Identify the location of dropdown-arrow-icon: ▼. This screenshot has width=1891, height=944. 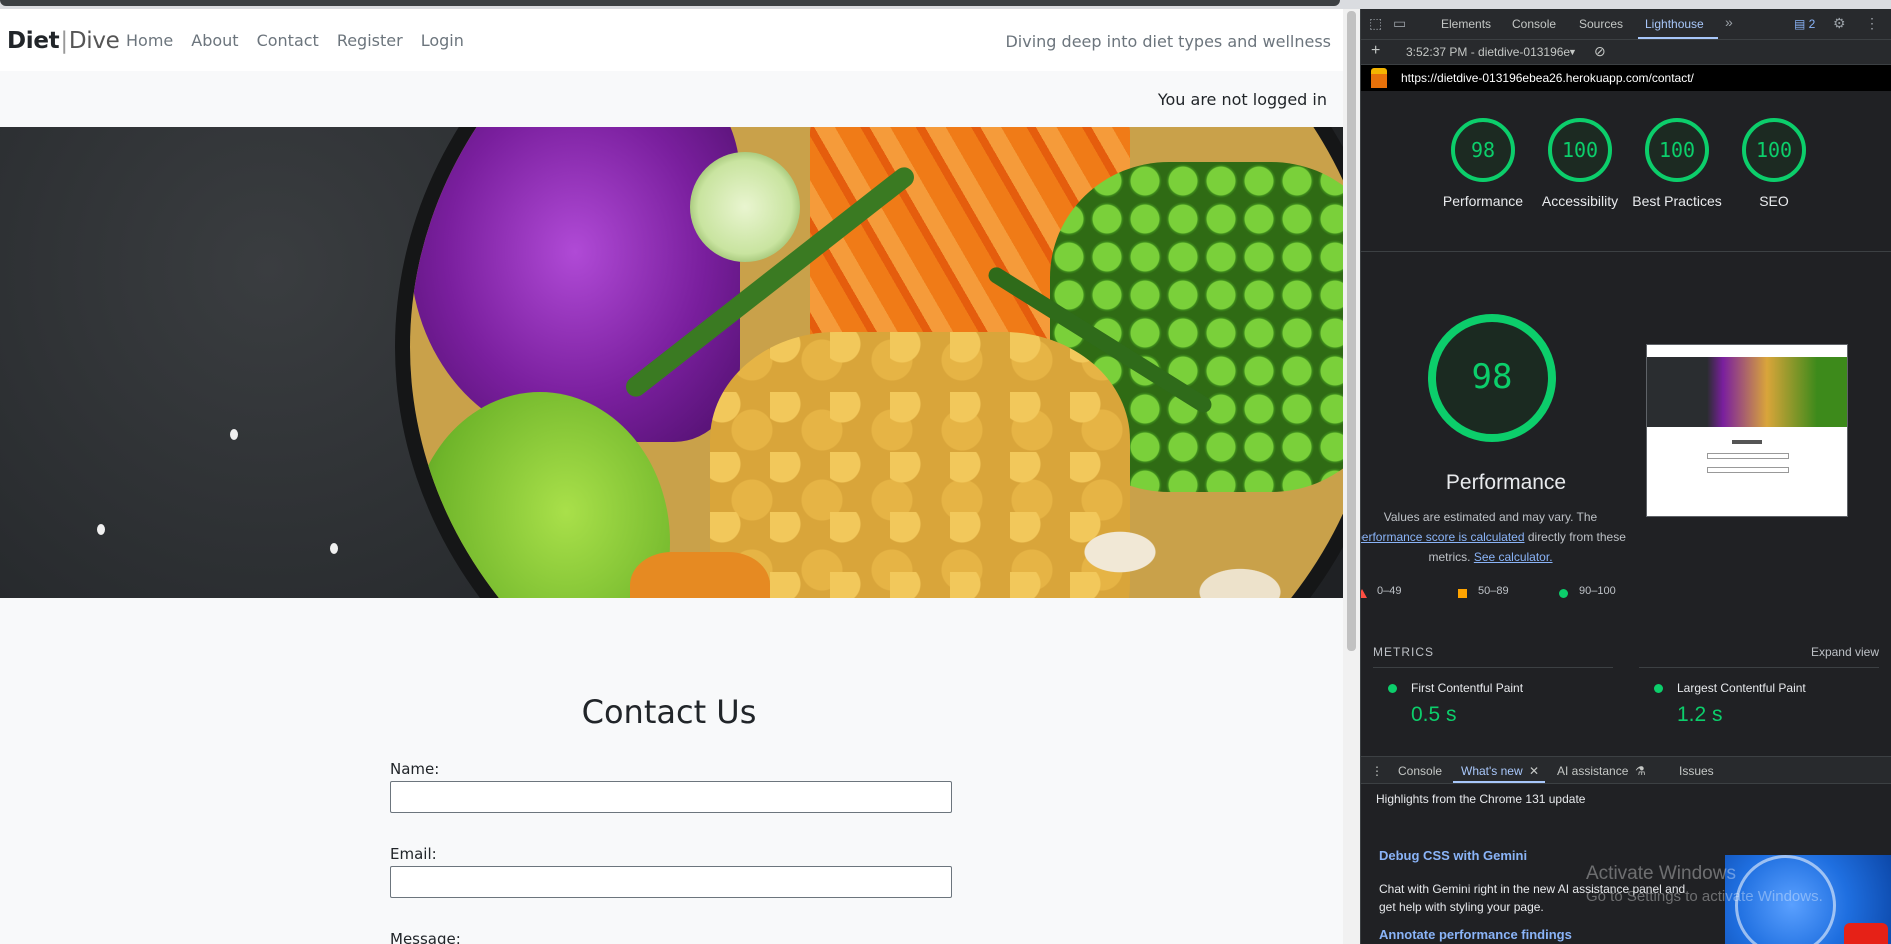
(1572, 52).